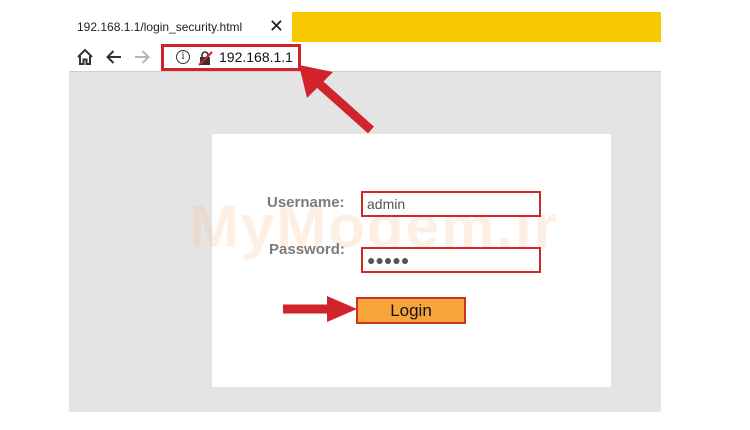 The image size is (750, 430). Describe the element at coordinates (451, 204) in the screenshot. I see `username-input` at that location.